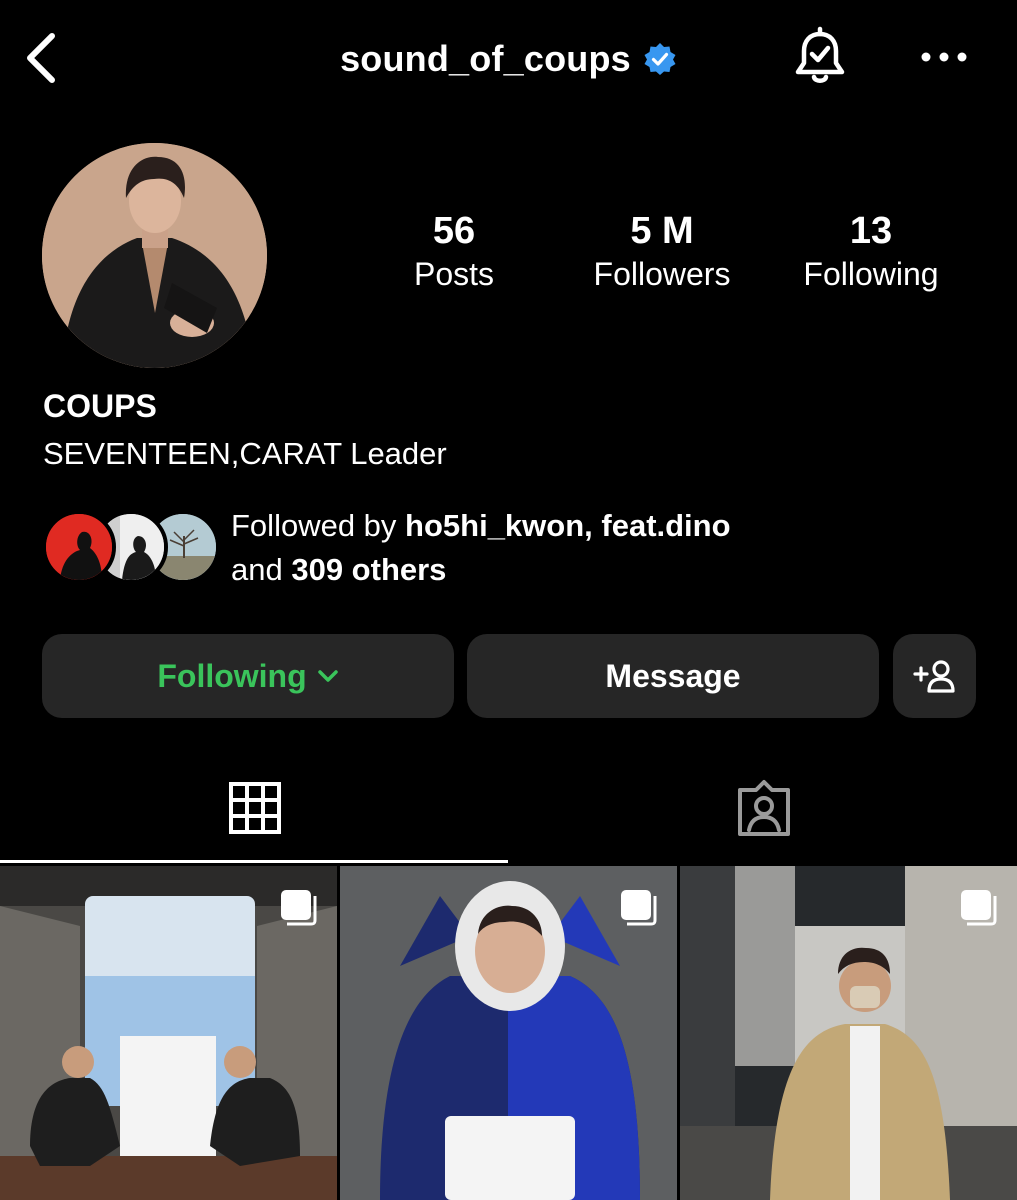 The image size is (1017, 1200). I want to click on username-text: sound_of_coups, so click(485, 59).